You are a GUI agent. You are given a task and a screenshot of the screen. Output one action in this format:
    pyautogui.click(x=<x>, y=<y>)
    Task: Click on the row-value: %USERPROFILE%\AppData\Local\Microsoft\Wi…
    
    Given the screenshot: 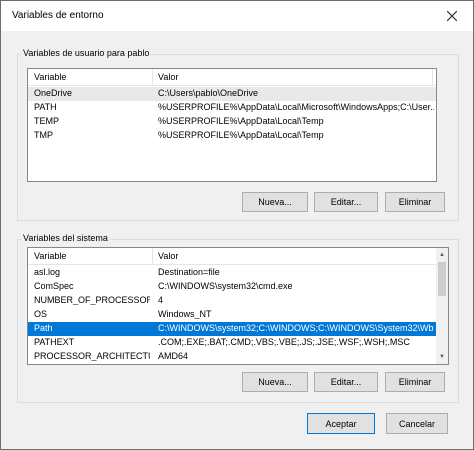 What is the action you would take?
    pyautogui.click(x=296, y=107)
    